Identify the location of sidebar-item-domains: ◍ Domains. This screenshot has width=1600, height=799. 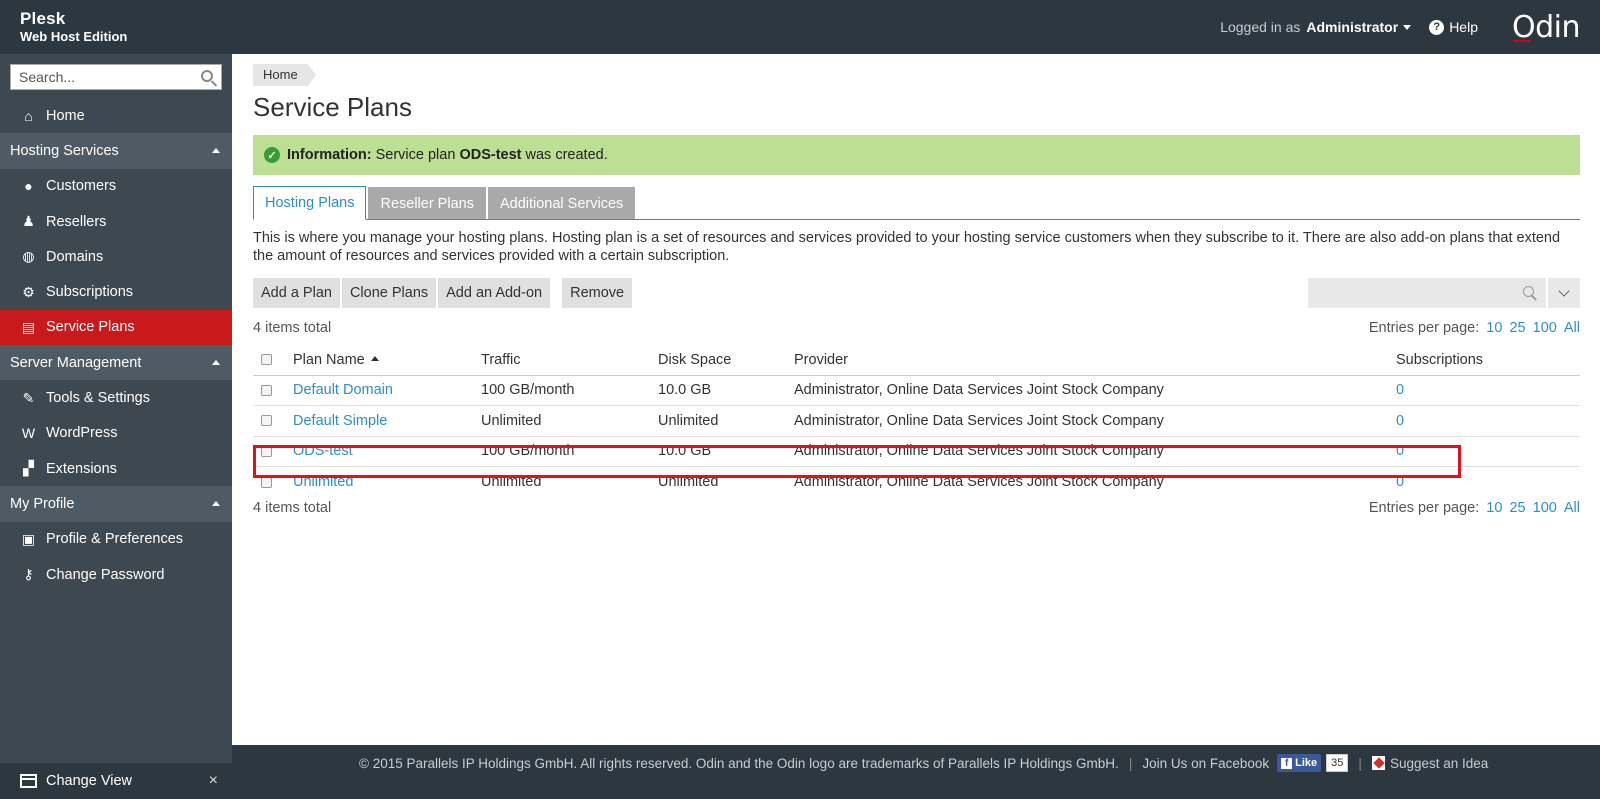
(116, 256).